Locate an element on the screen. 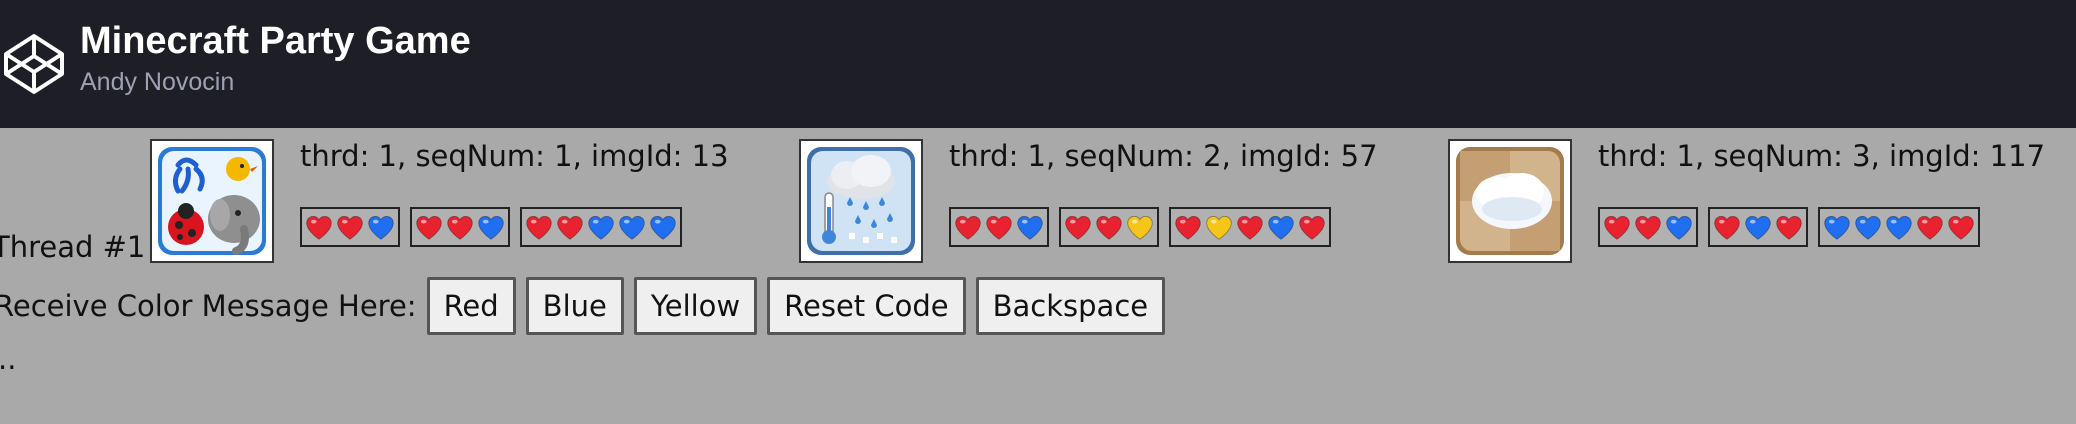 The image size is (2076, 424). weather-icon is located at coordinates (861, 201).